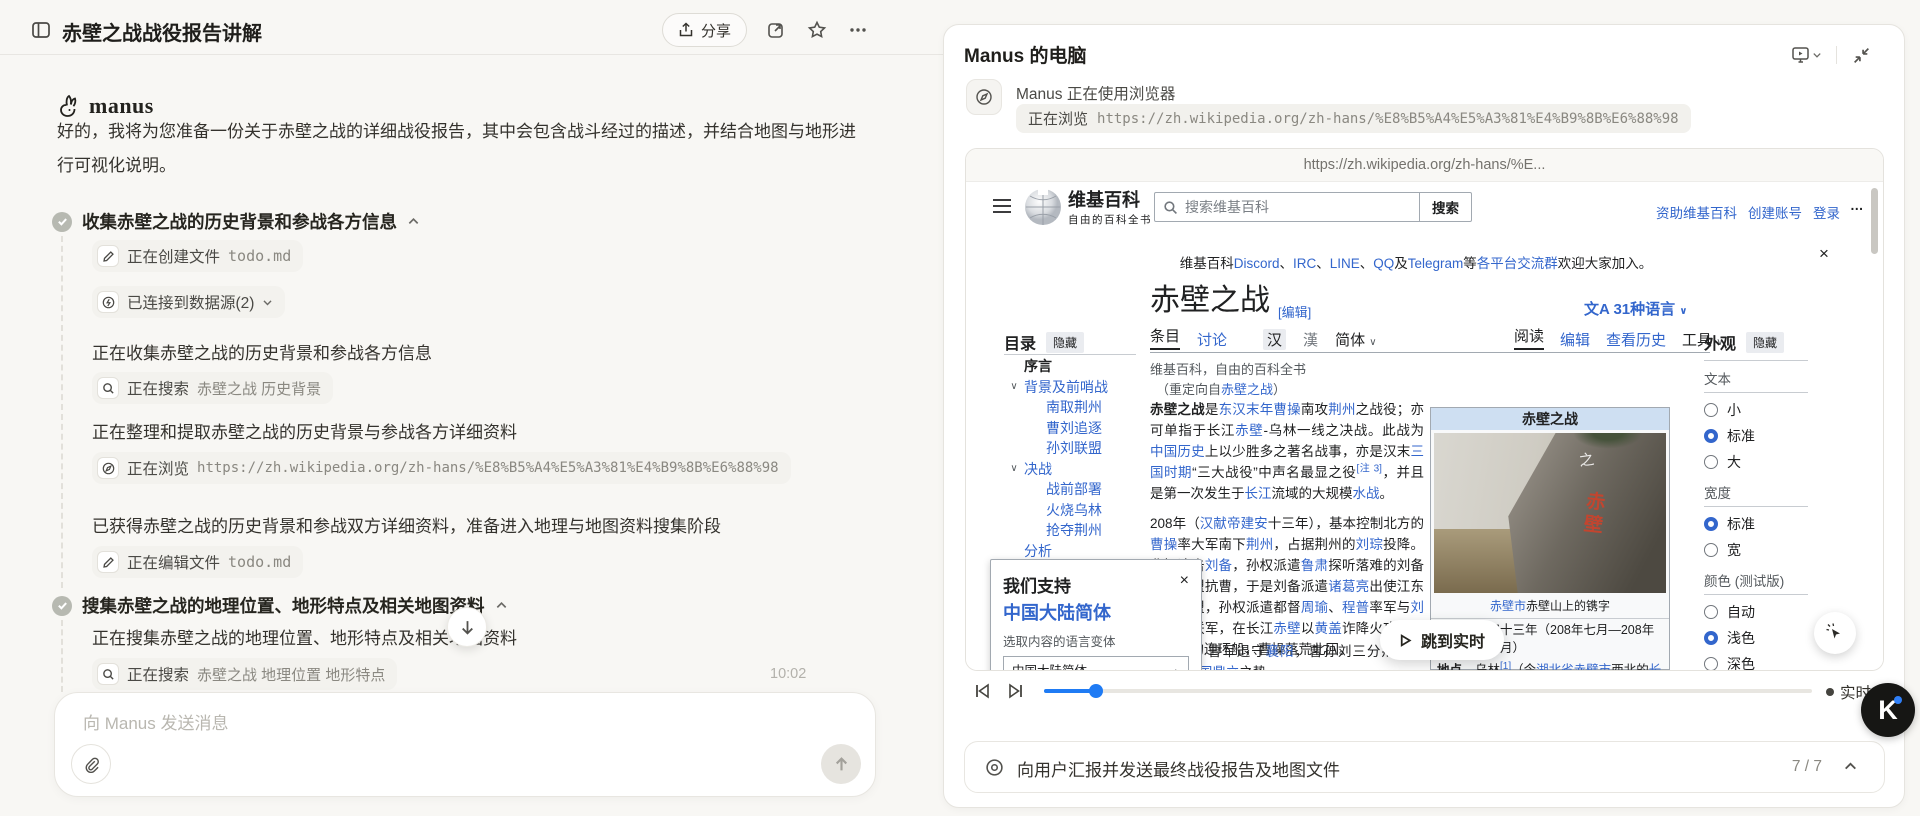 This screenshot has height=816, width=1920. What do you see at coordinates (41, 30) in the screenshot?
I see `sidebar-toggle-icon` at bounding box center [41, 30].